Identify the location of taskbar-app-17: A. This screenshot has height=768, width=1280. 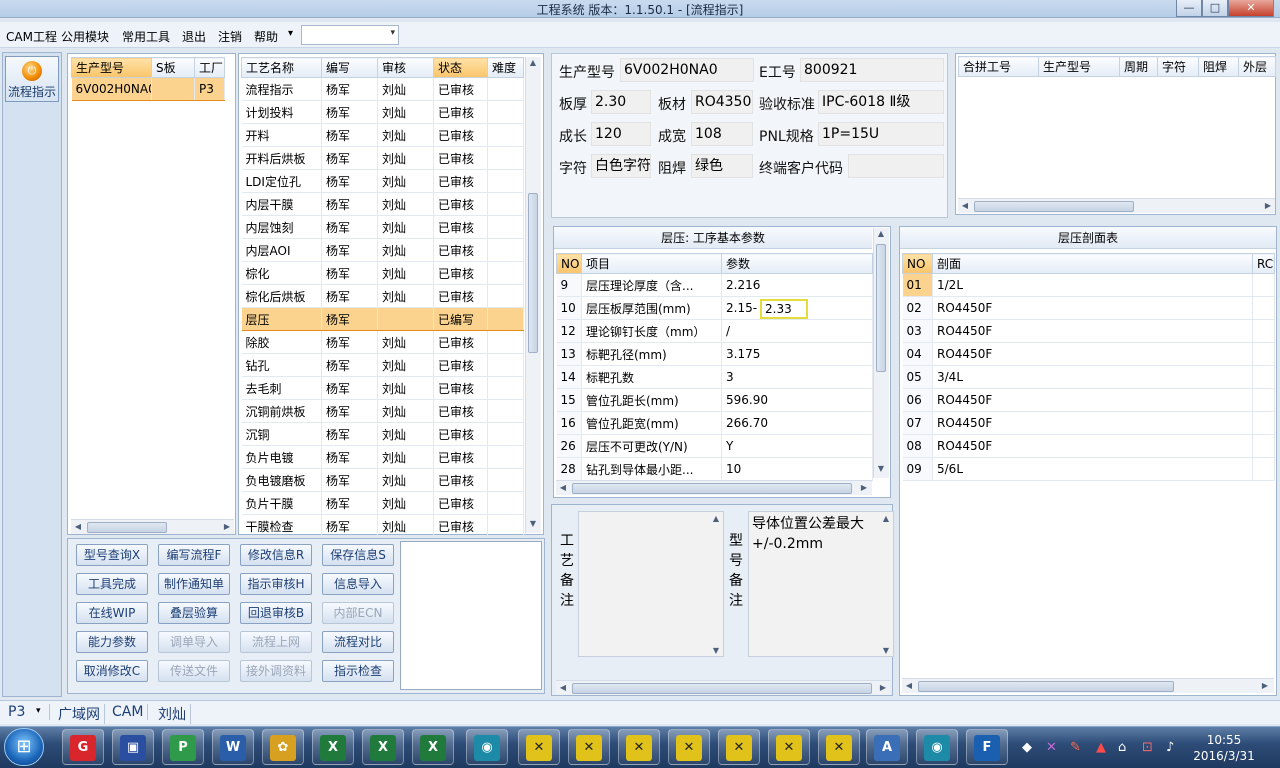
(887, 747).